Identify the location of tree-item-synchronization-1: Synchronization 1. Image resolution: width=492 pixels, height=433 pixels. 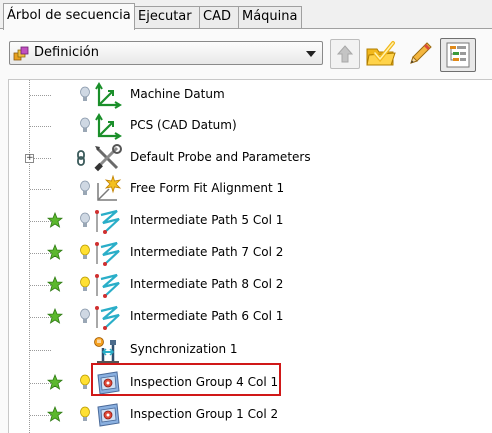
(250, 350).